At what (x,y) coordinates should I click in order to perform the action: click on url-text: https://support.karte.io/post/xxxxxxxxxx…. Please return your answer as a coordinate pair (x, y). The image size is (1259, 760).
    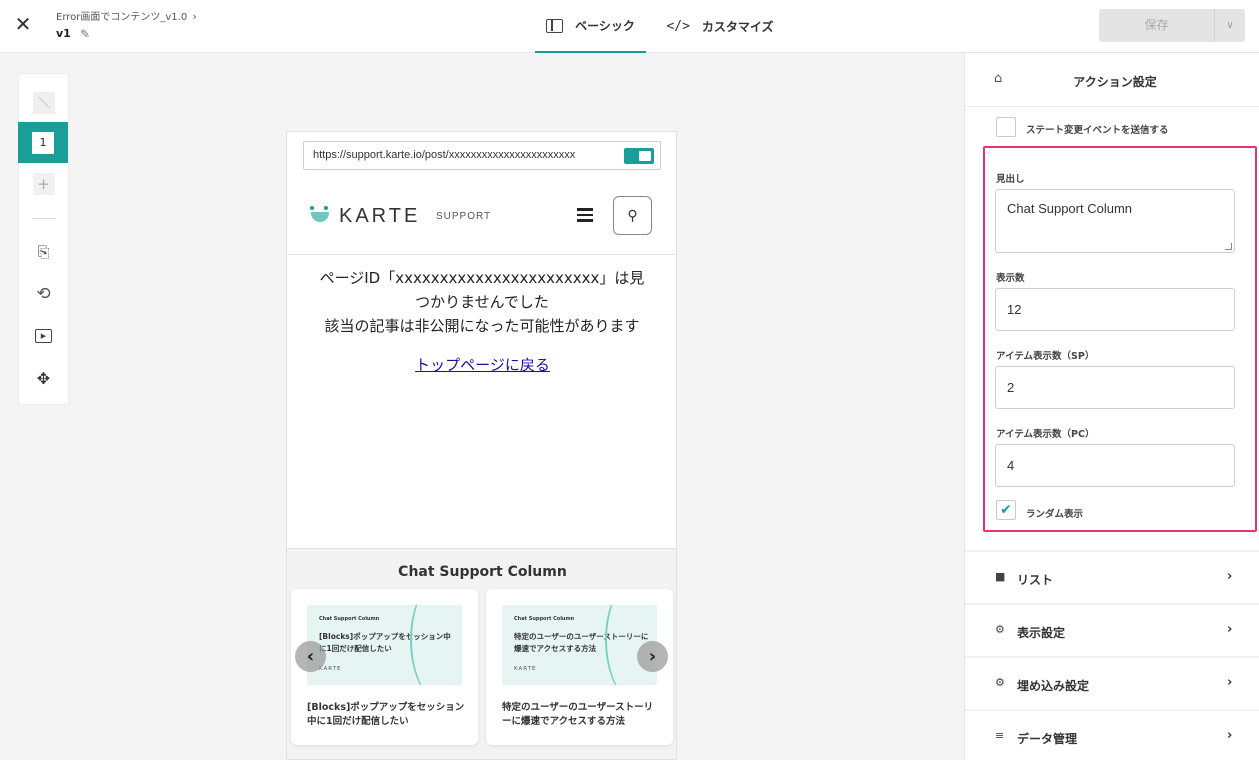
    Looking at the image, I should click on (464, 155).